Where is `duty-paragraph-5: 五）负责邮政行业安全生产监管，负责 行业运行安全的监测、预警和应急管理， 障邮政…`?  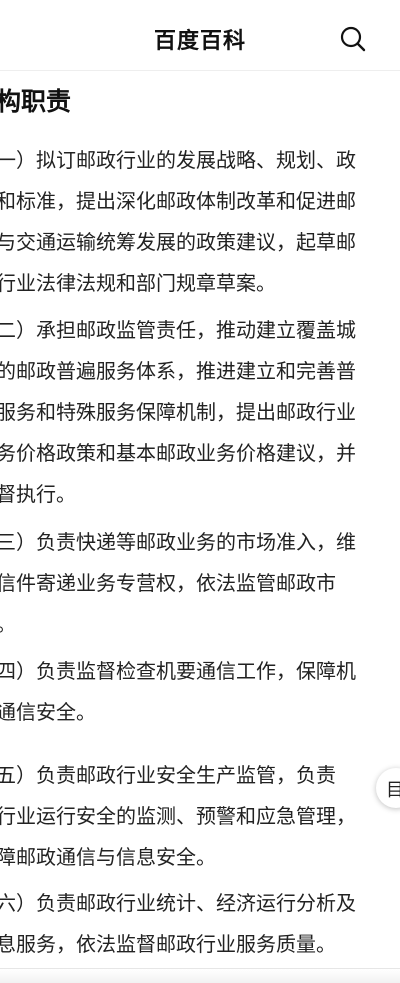 duty-paragraph-5: 五）负责邮政行业安全生产监管，负责 行业运行安全的监测、预警和应急管理， 障邮政… is located at coordinates (200, 816).